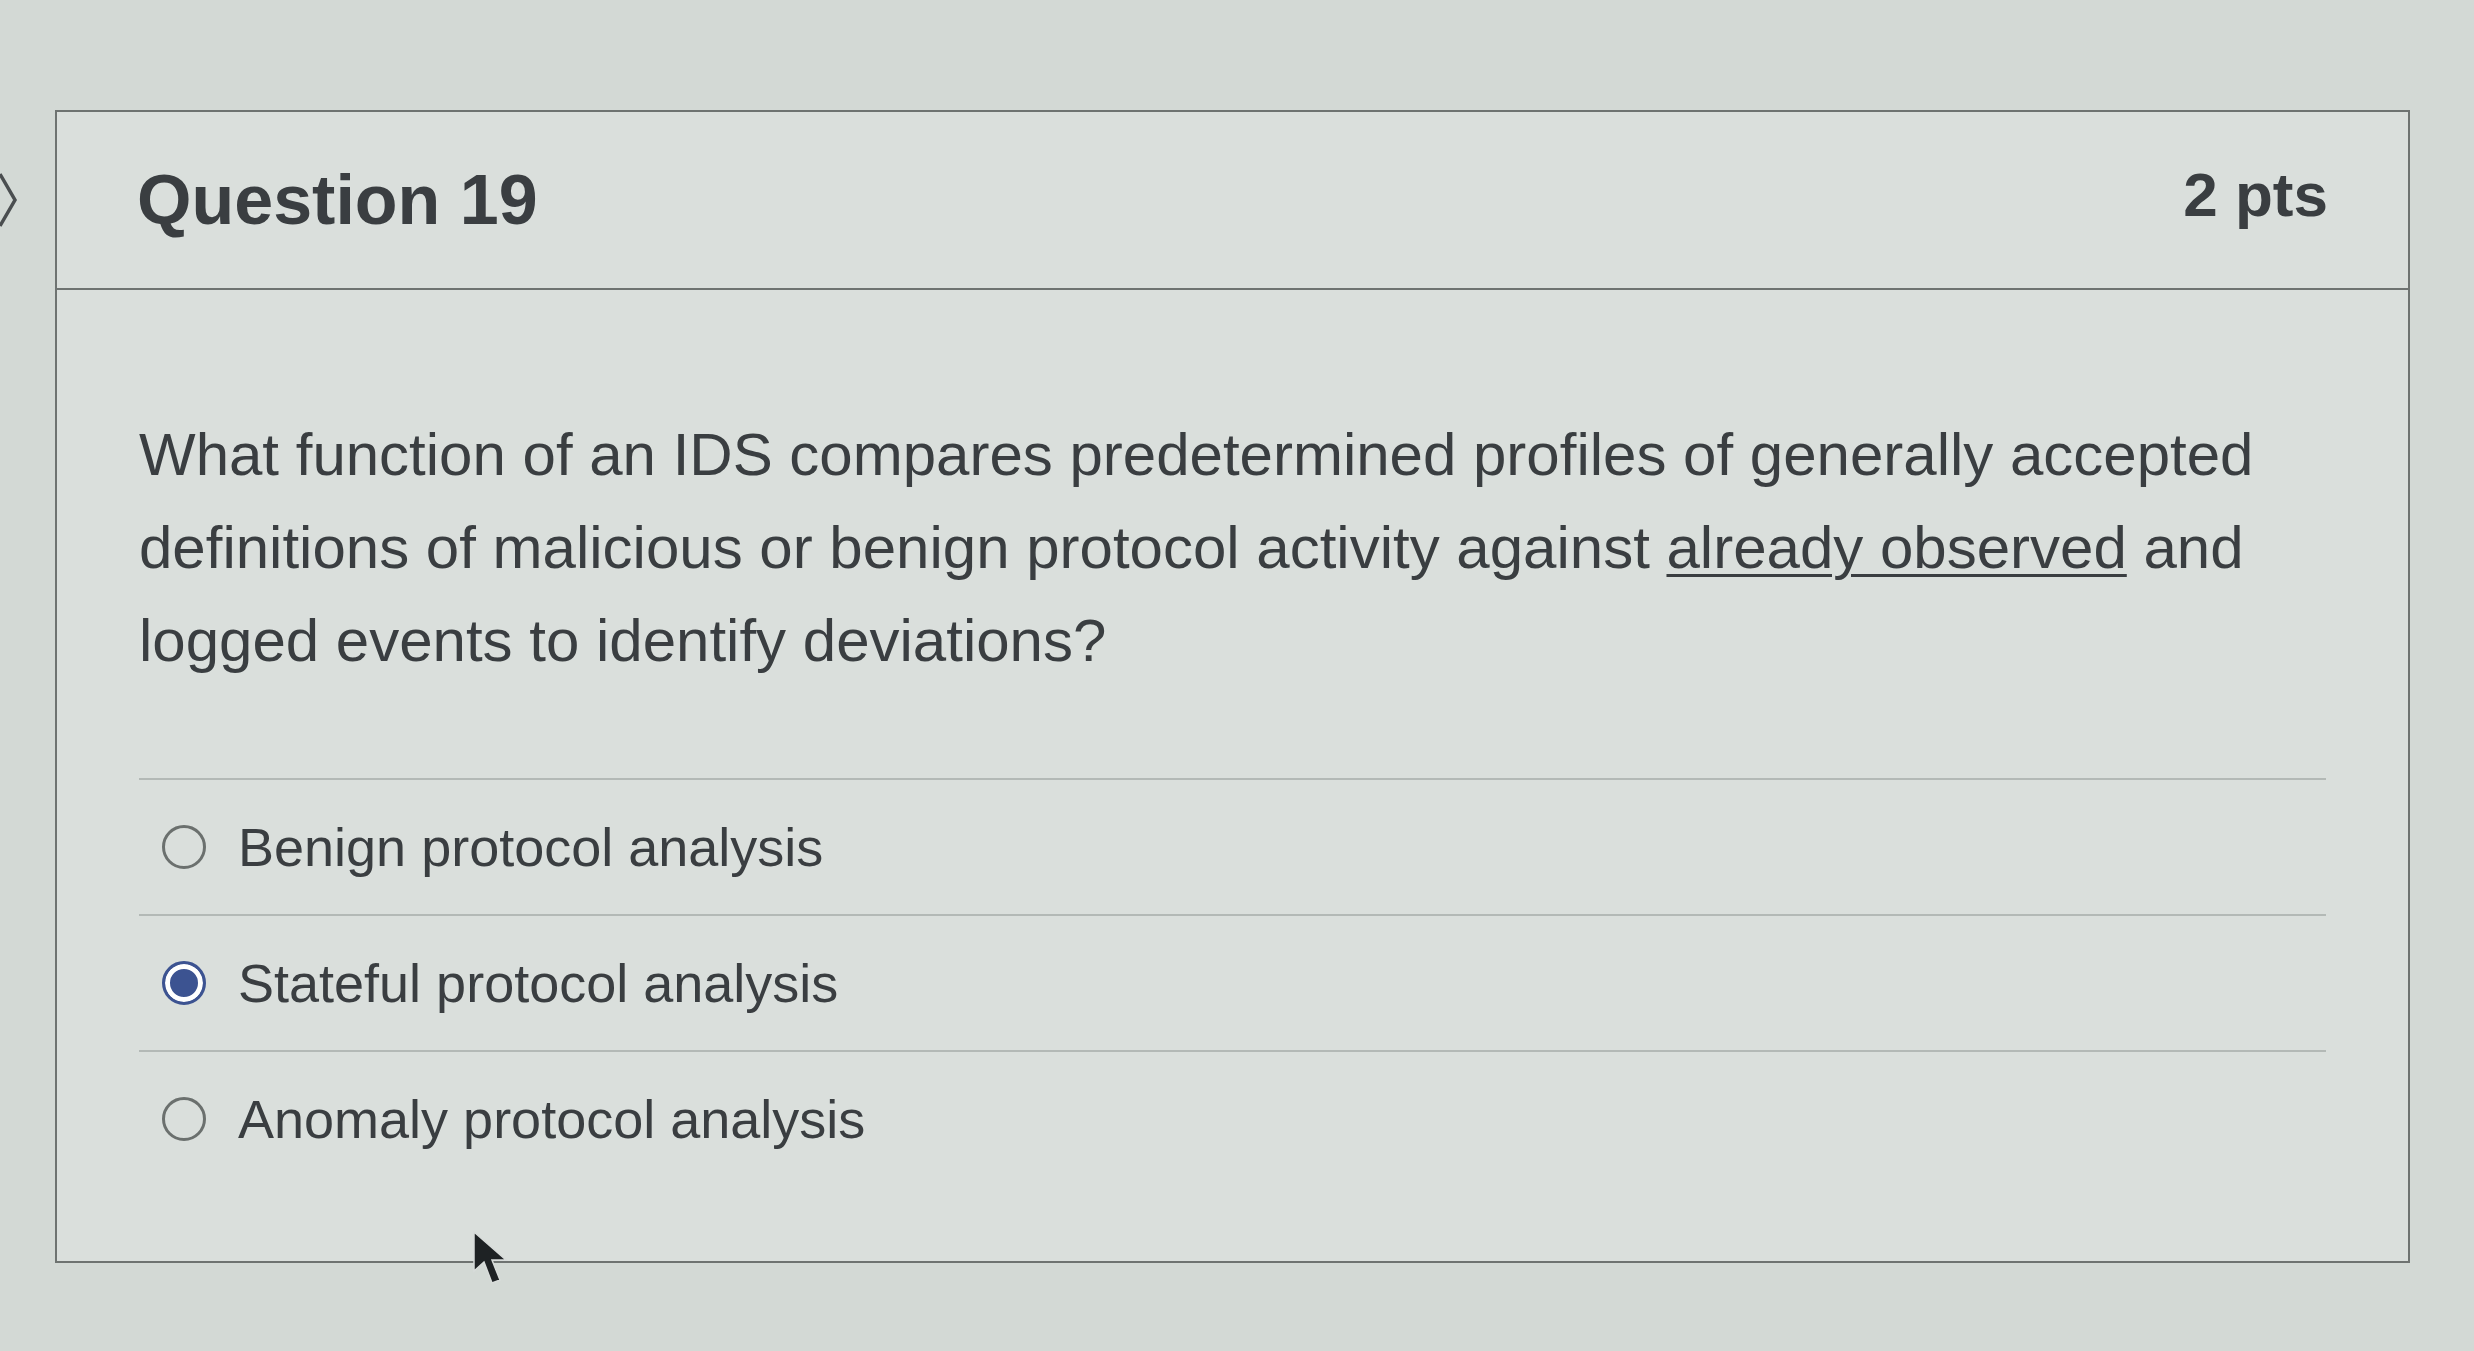 The width and height of the screenshot is (2474, 1351). Describe the element at coordinates (9, 200) in the screenshot. I see `chevron-right-icon` at that location.